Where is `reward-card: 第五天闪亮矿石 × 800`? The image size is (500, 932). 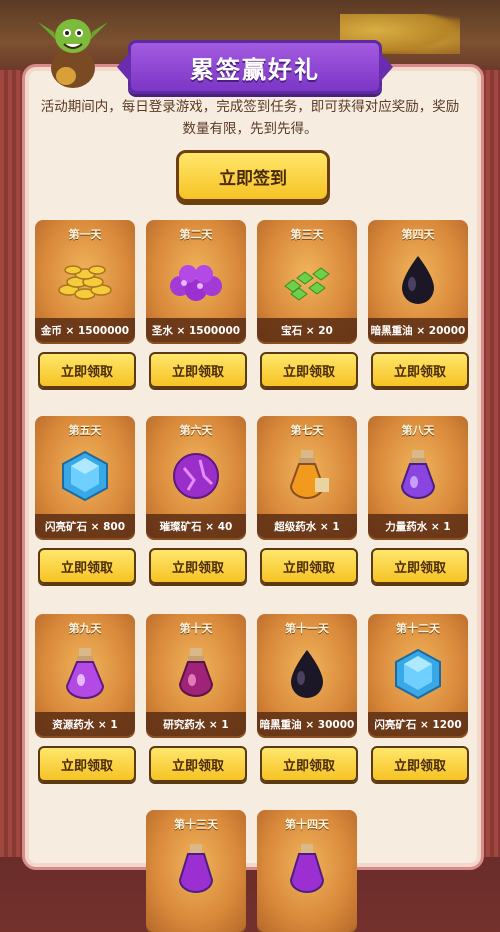 reward-card: 第五天闪亮矿石 × 800 is located at coordinates (85, 477).